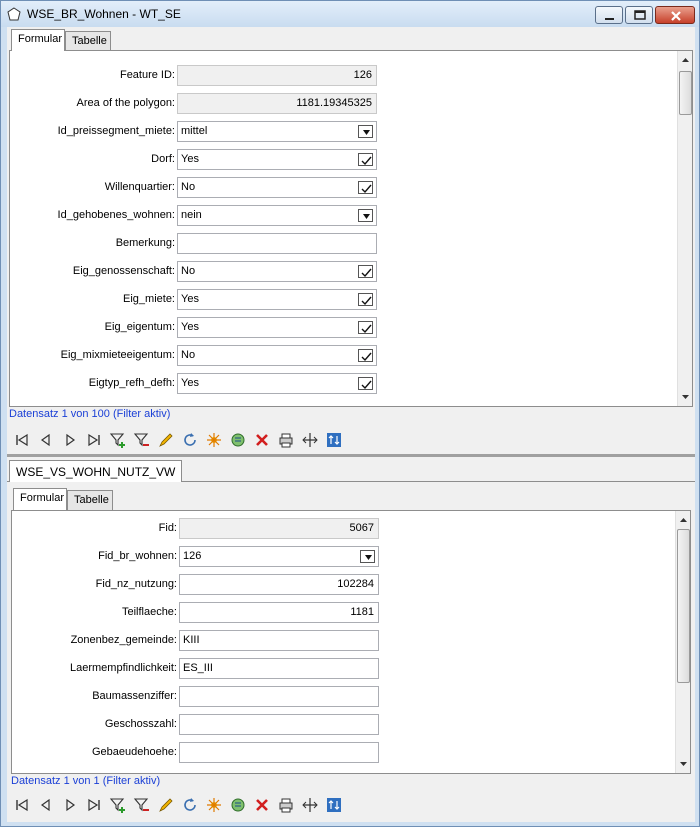 Image resolution: width=700 pixels, height=827 pixels. What do you see at coordinates (279, 612) in the screenshot?
I see `text-input: 1181` at bounding box center [279, 612].